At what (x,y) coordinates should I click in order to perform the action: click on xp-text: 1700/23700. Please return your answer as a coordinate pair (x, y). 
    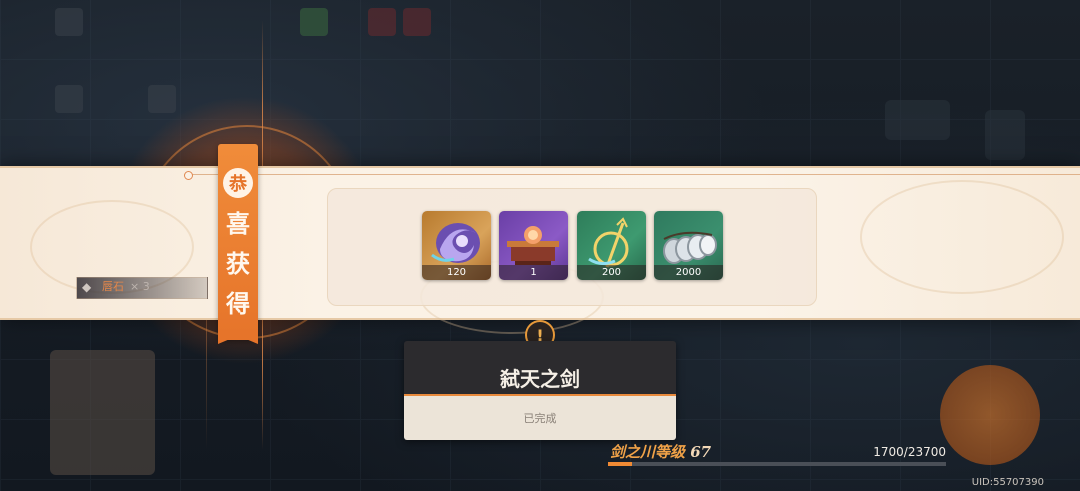
    Looking at the image, I should click on (909, 452).